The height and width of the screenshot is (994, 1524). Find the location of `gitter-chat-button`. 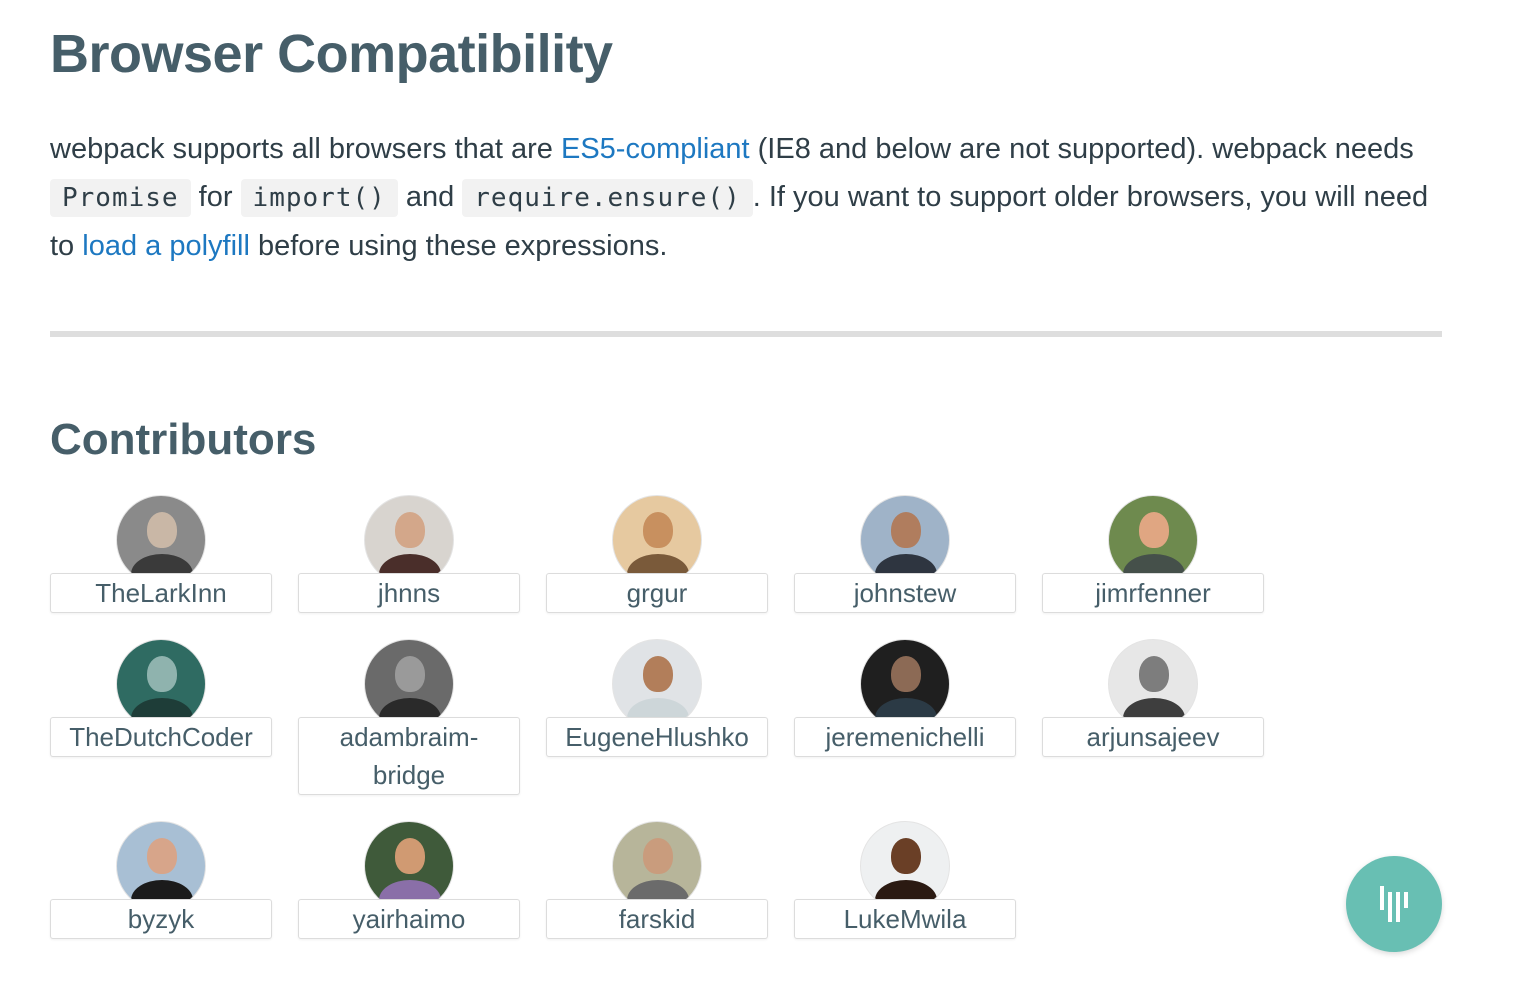

gitter-chat-button is located at coordinates (1394, 904).